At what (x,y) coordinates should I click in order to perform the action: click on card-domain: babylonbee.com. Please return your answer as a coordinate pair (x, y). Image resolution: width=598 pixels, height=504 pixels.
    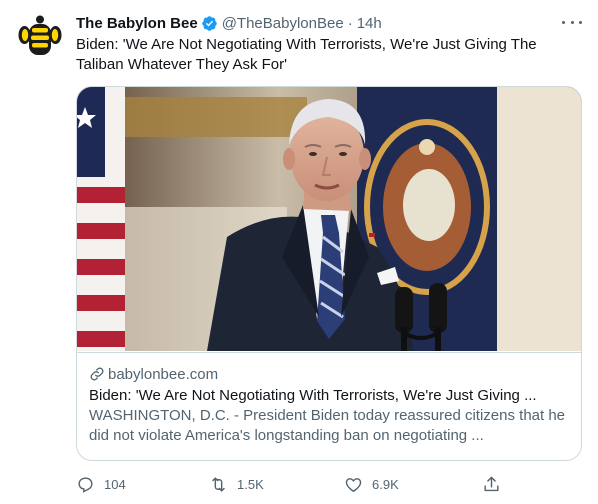
    Looking at the image, I should click on (329, 374).